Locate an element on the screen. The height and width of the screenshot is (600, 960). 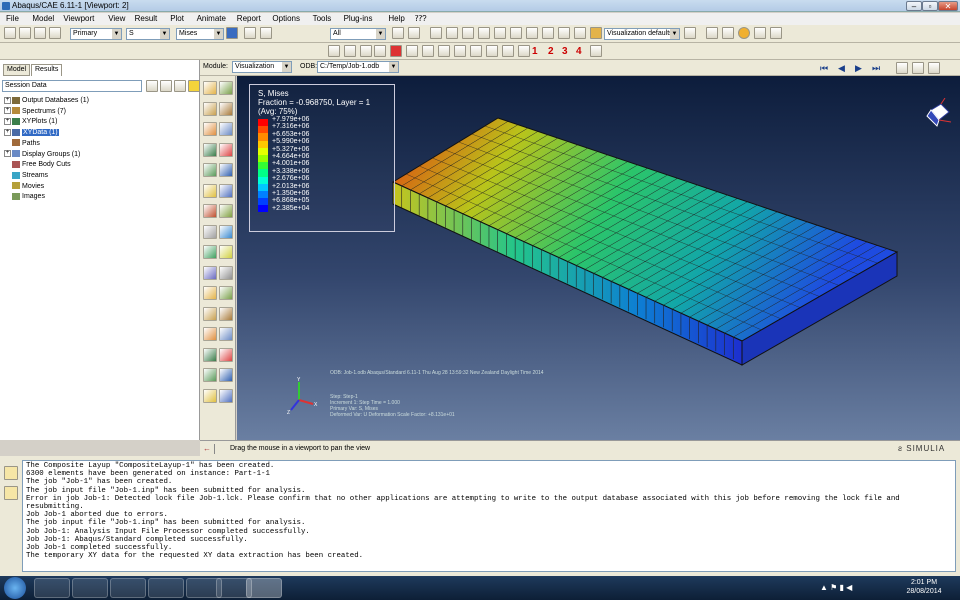
view-back-icon is located at coordinates (444, 51).